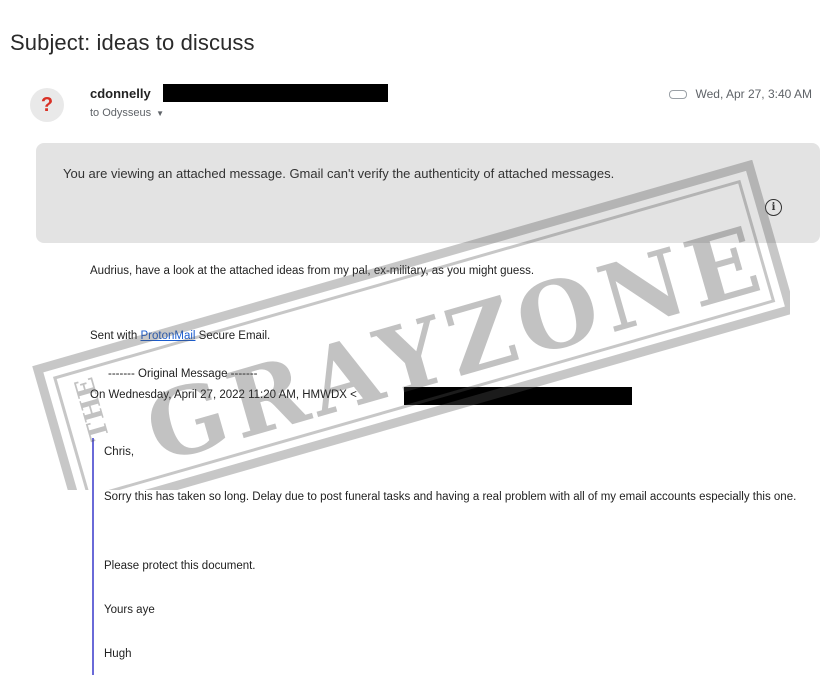  Describe the element at coordinates (118, 654) in the screenshot. I see `quoted-name: Hugh` at that location.